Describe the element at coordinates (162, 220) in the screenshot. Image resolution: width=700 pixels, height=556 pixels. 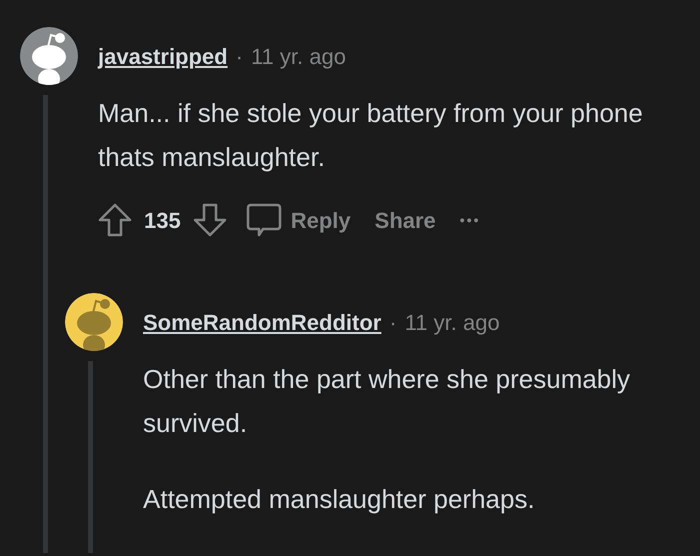
I see `vote-count: 135` at that location.